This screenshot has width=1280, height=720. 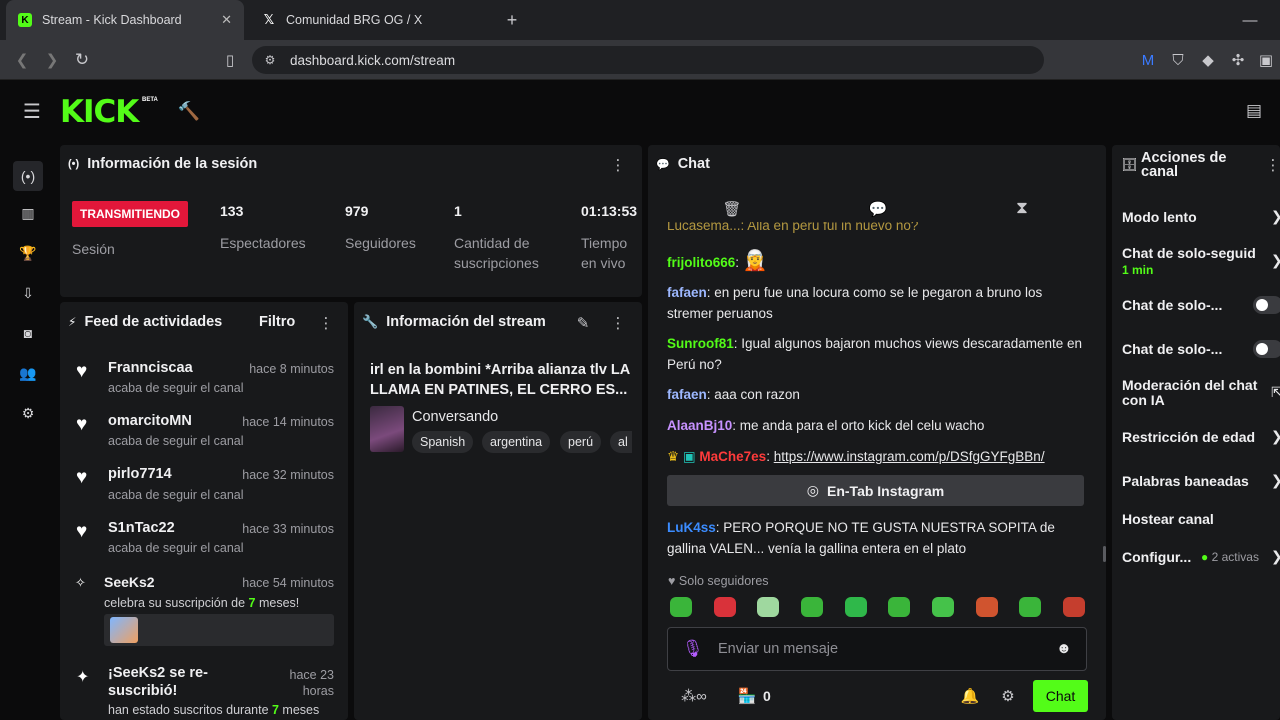 What do you see at coordinates (516, 442) in the screenshot?
I see `tag-chip: argentina` at bounding box center [516, 442].